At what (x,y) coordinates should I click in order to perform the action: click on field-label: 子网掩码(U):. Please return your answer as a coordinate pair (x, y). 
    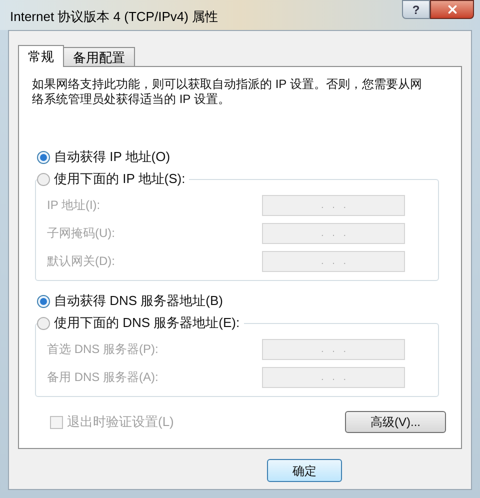
    Looking at the image, I should click on (81, 233).